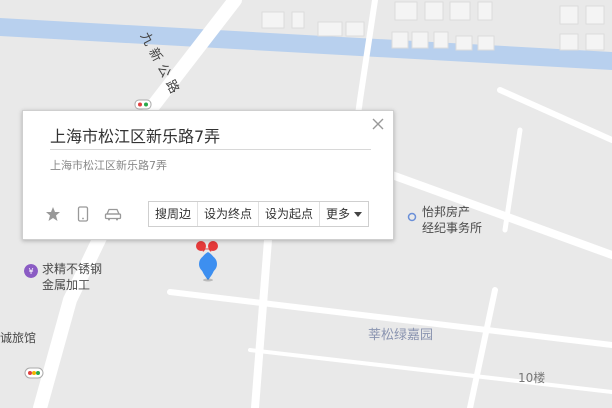 This screenshot has width=612, height=408. Describe the element at coordinates (338, 214) in the screenshot. I see `more-label: 更多` at that location.